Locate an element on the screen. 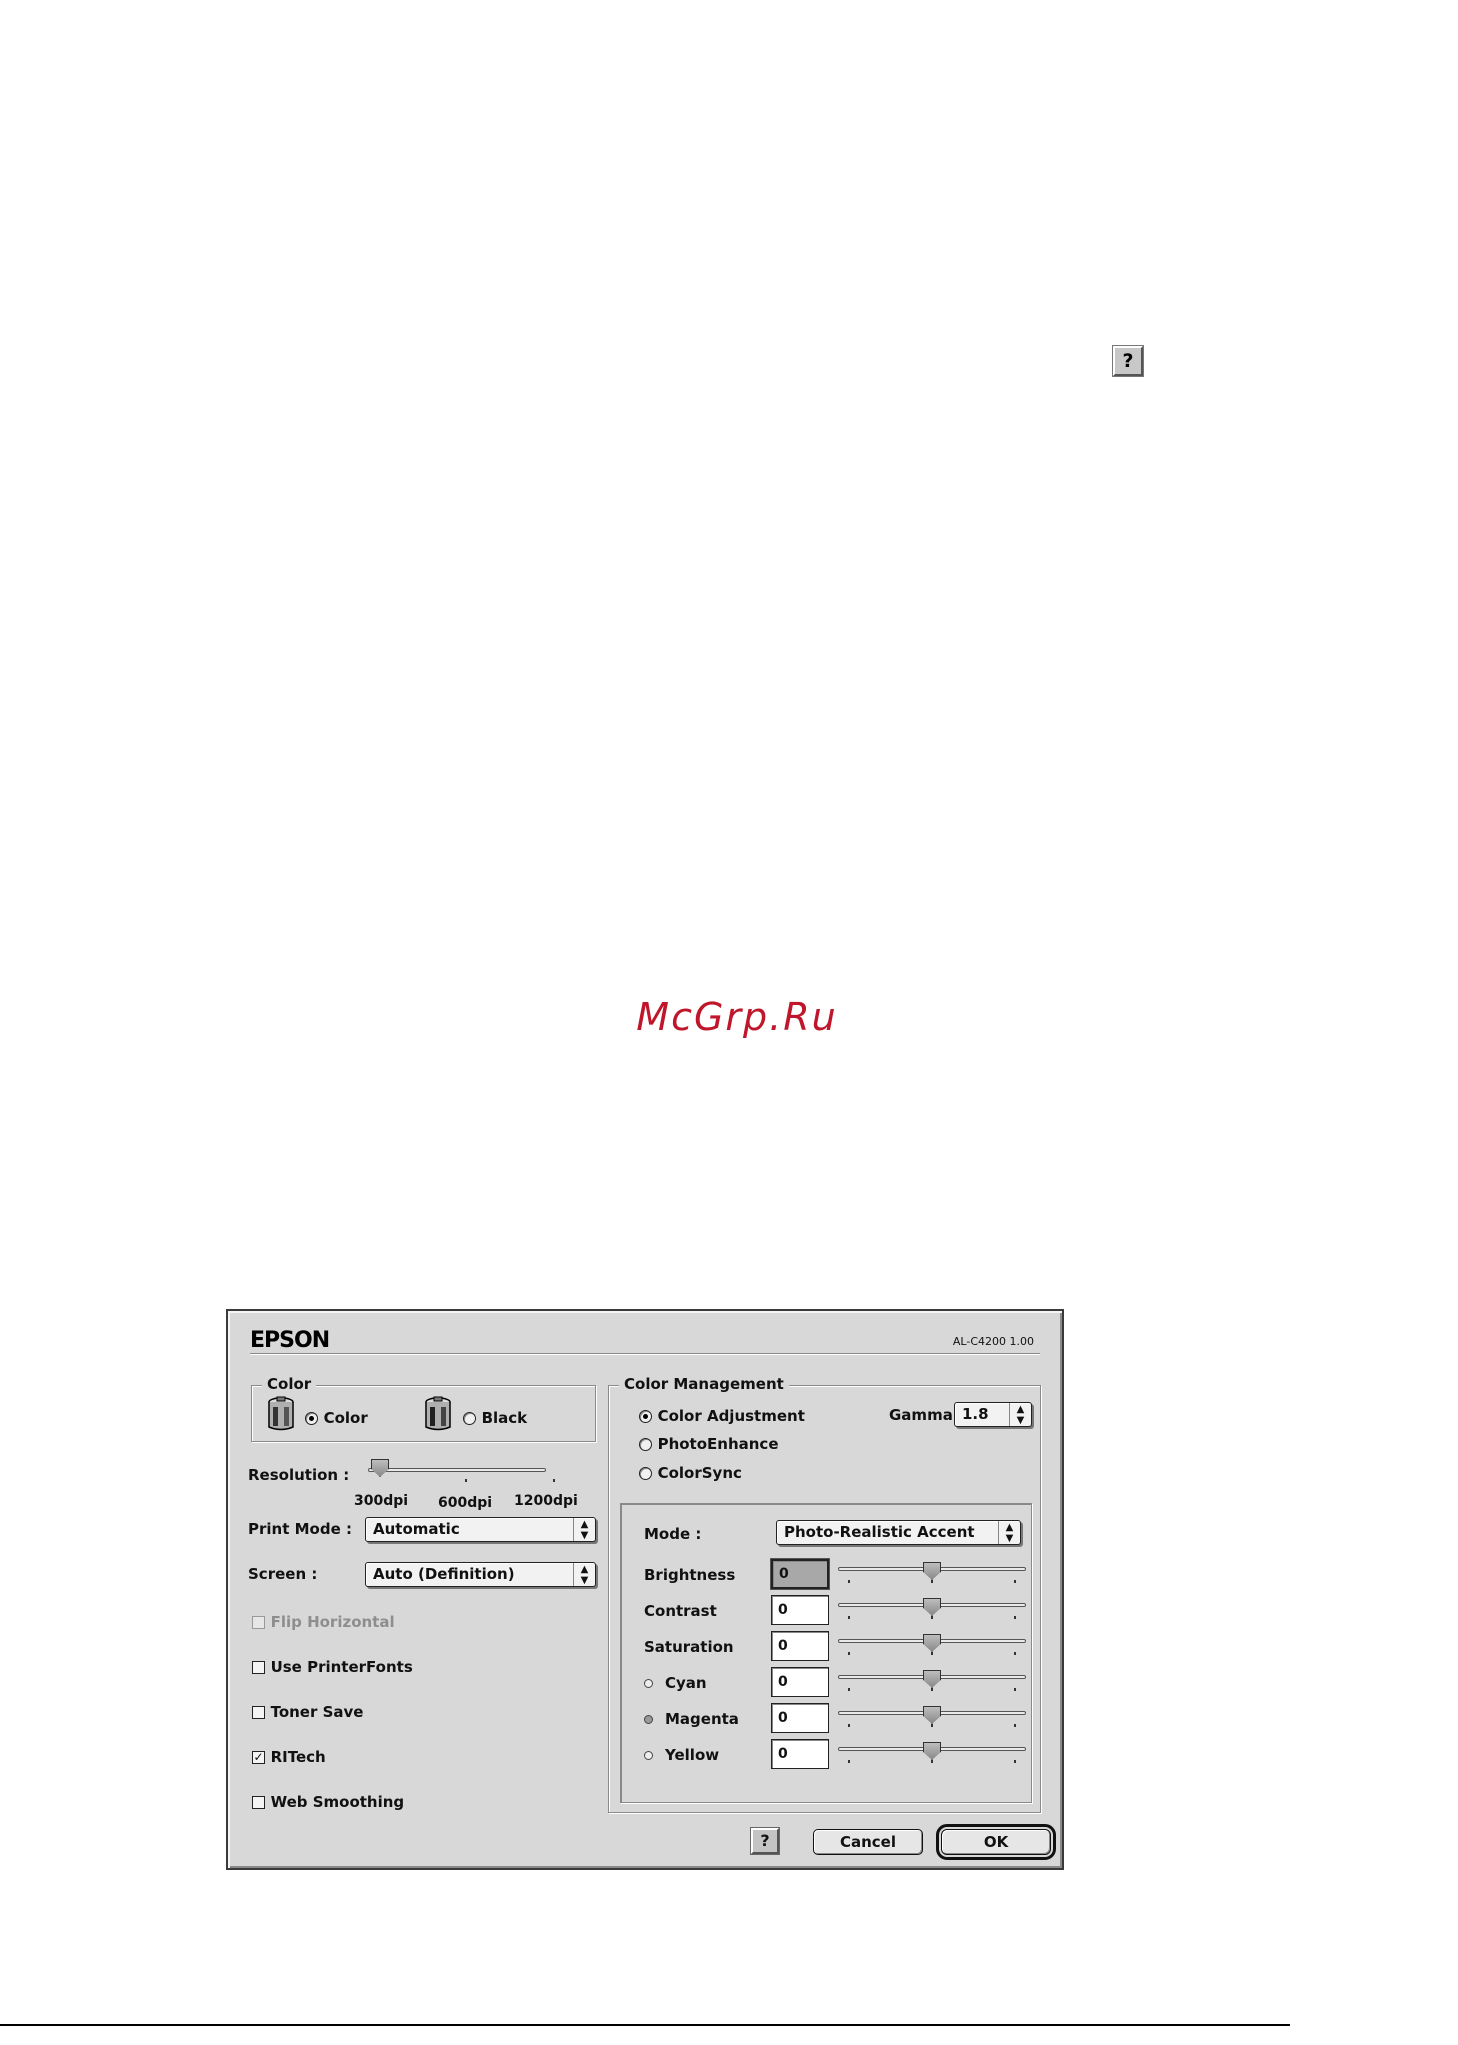  gamma-label: Gamma is located at coordinates (921, 1415).